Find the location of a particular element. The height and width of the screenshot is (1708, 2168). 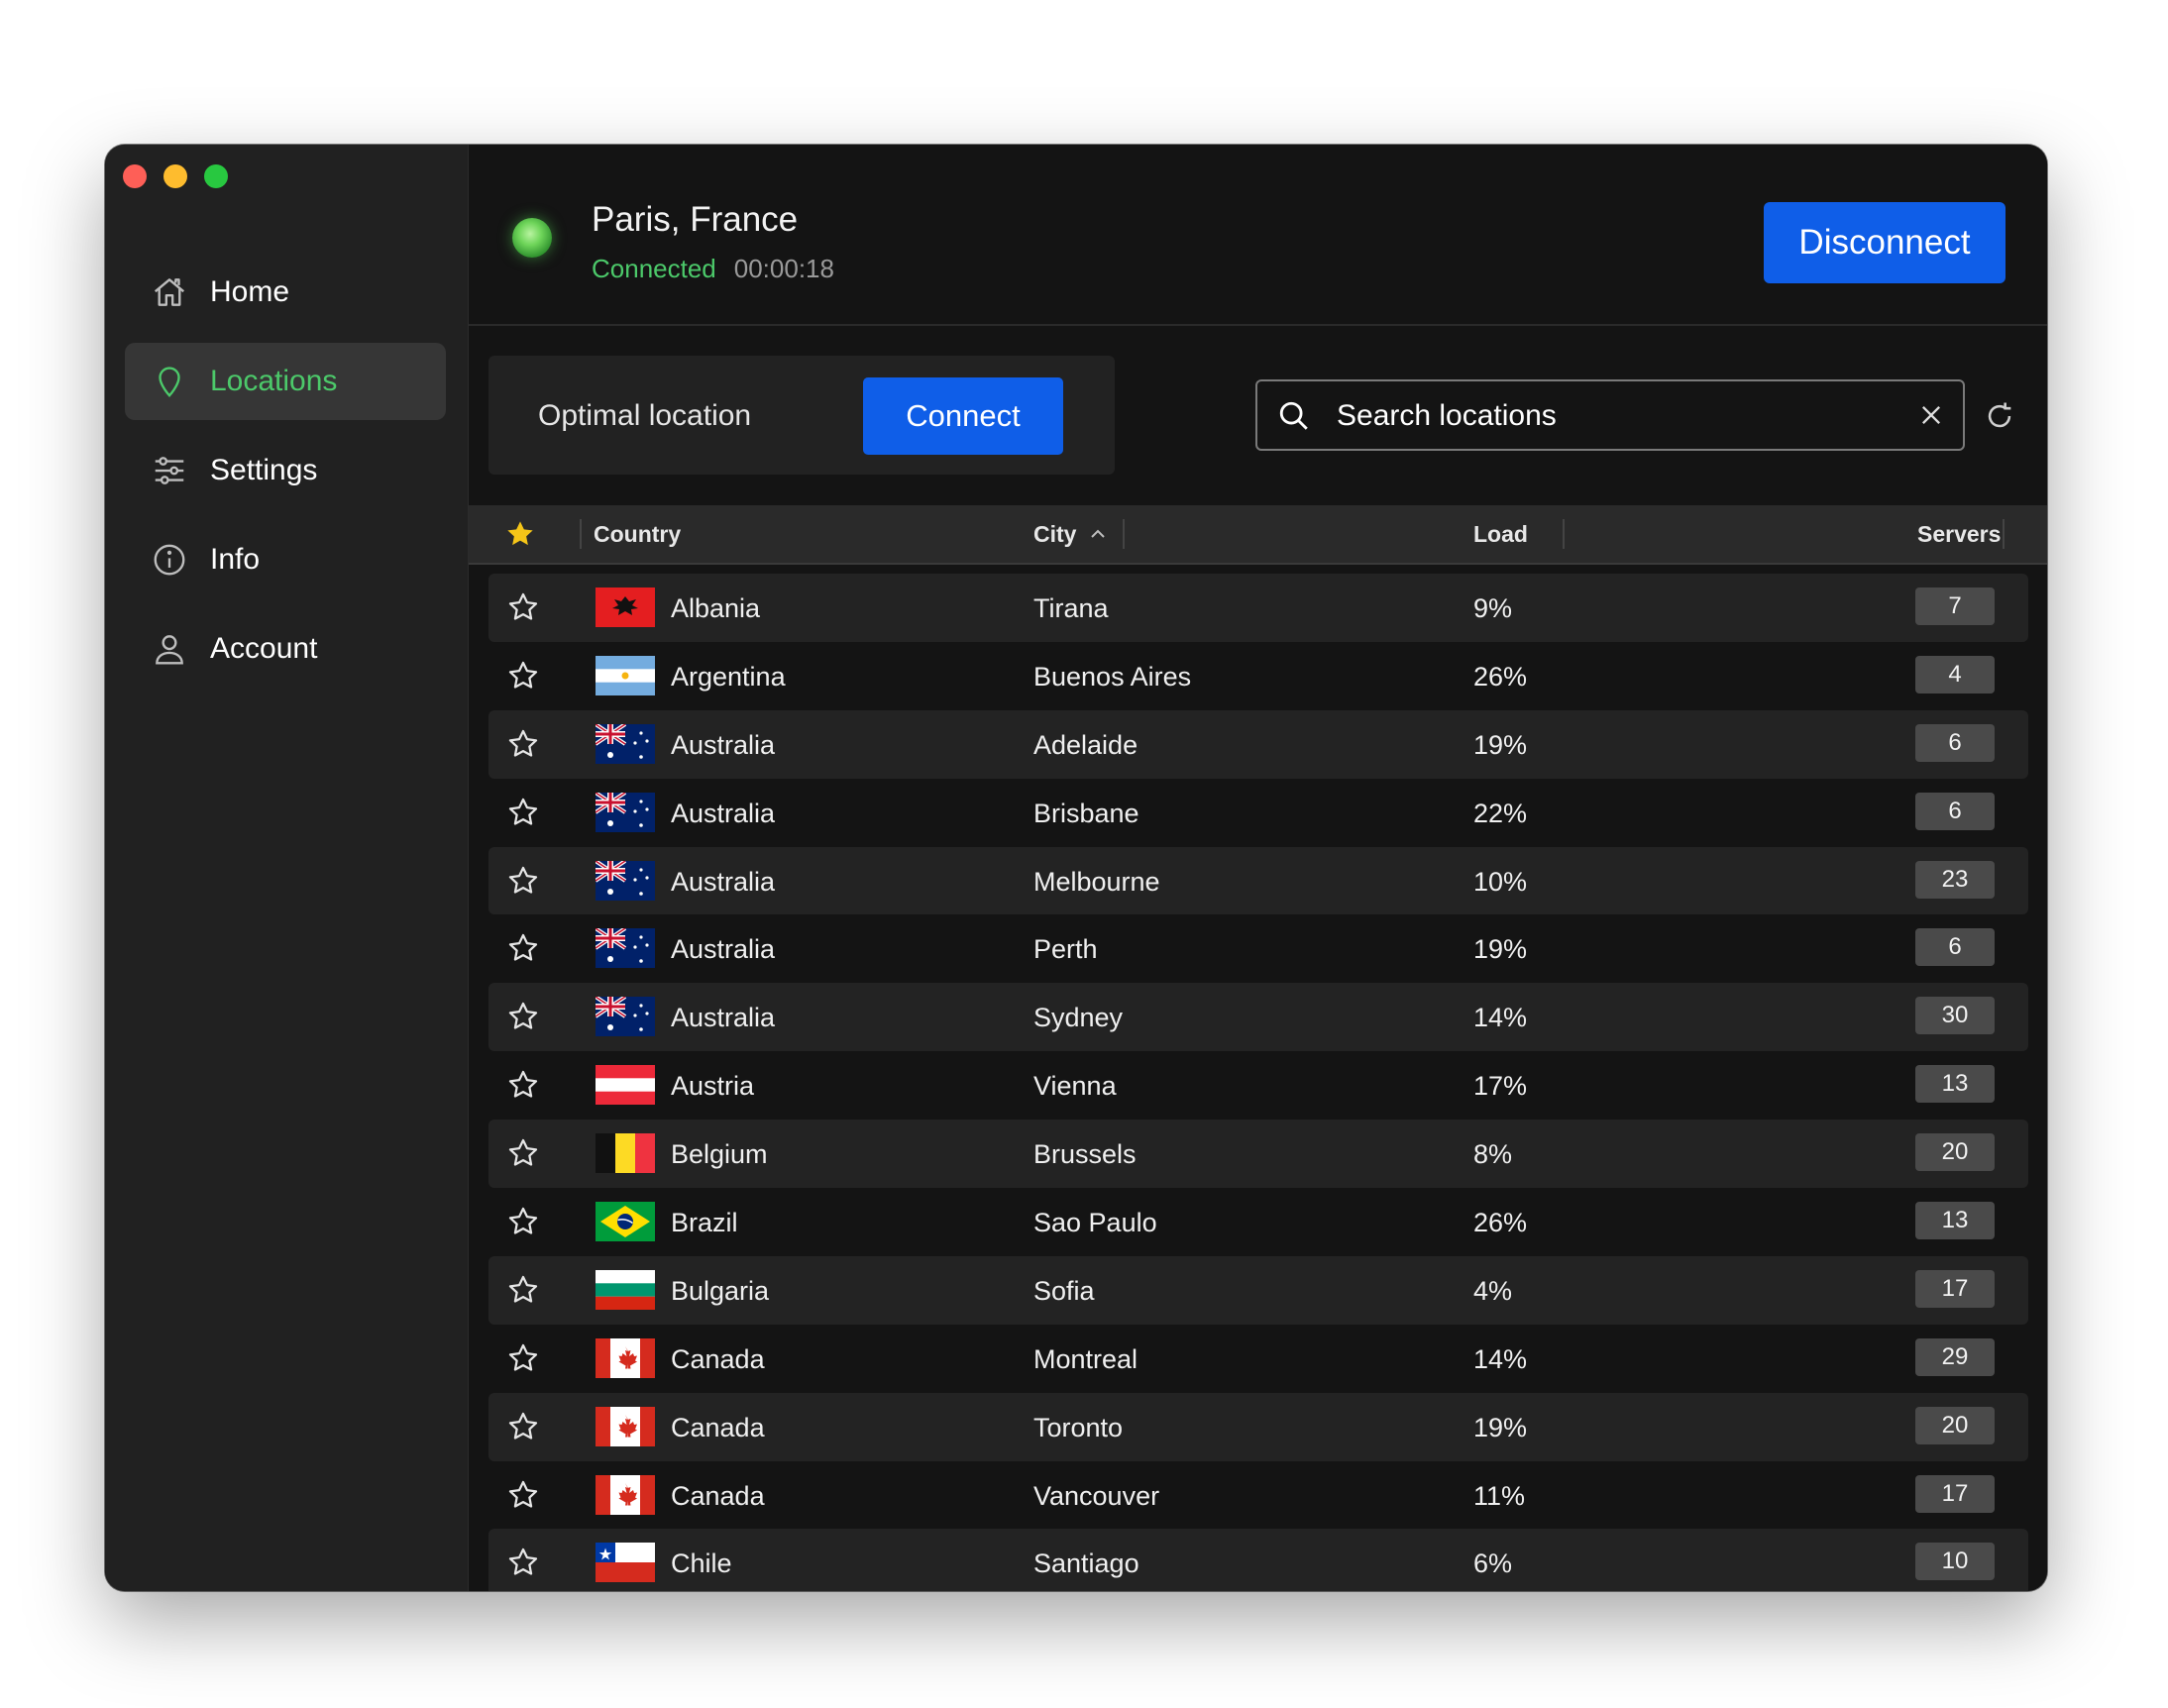

row-servers-badge: 7 is located at coordinates (1955, 606).